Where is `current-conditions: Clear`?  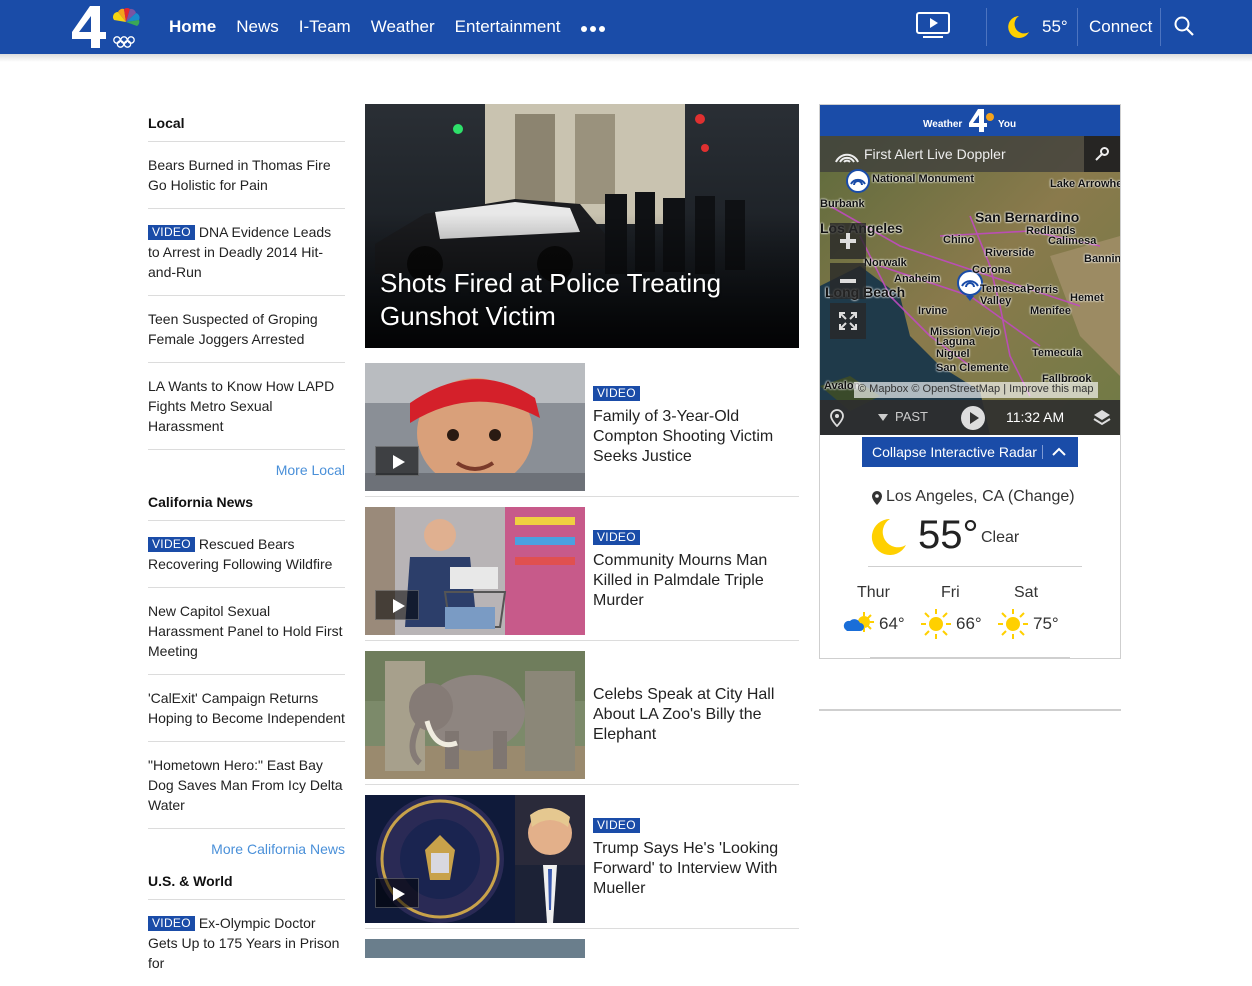
current-conditions: Clear is located at coordinates (1000, 537).